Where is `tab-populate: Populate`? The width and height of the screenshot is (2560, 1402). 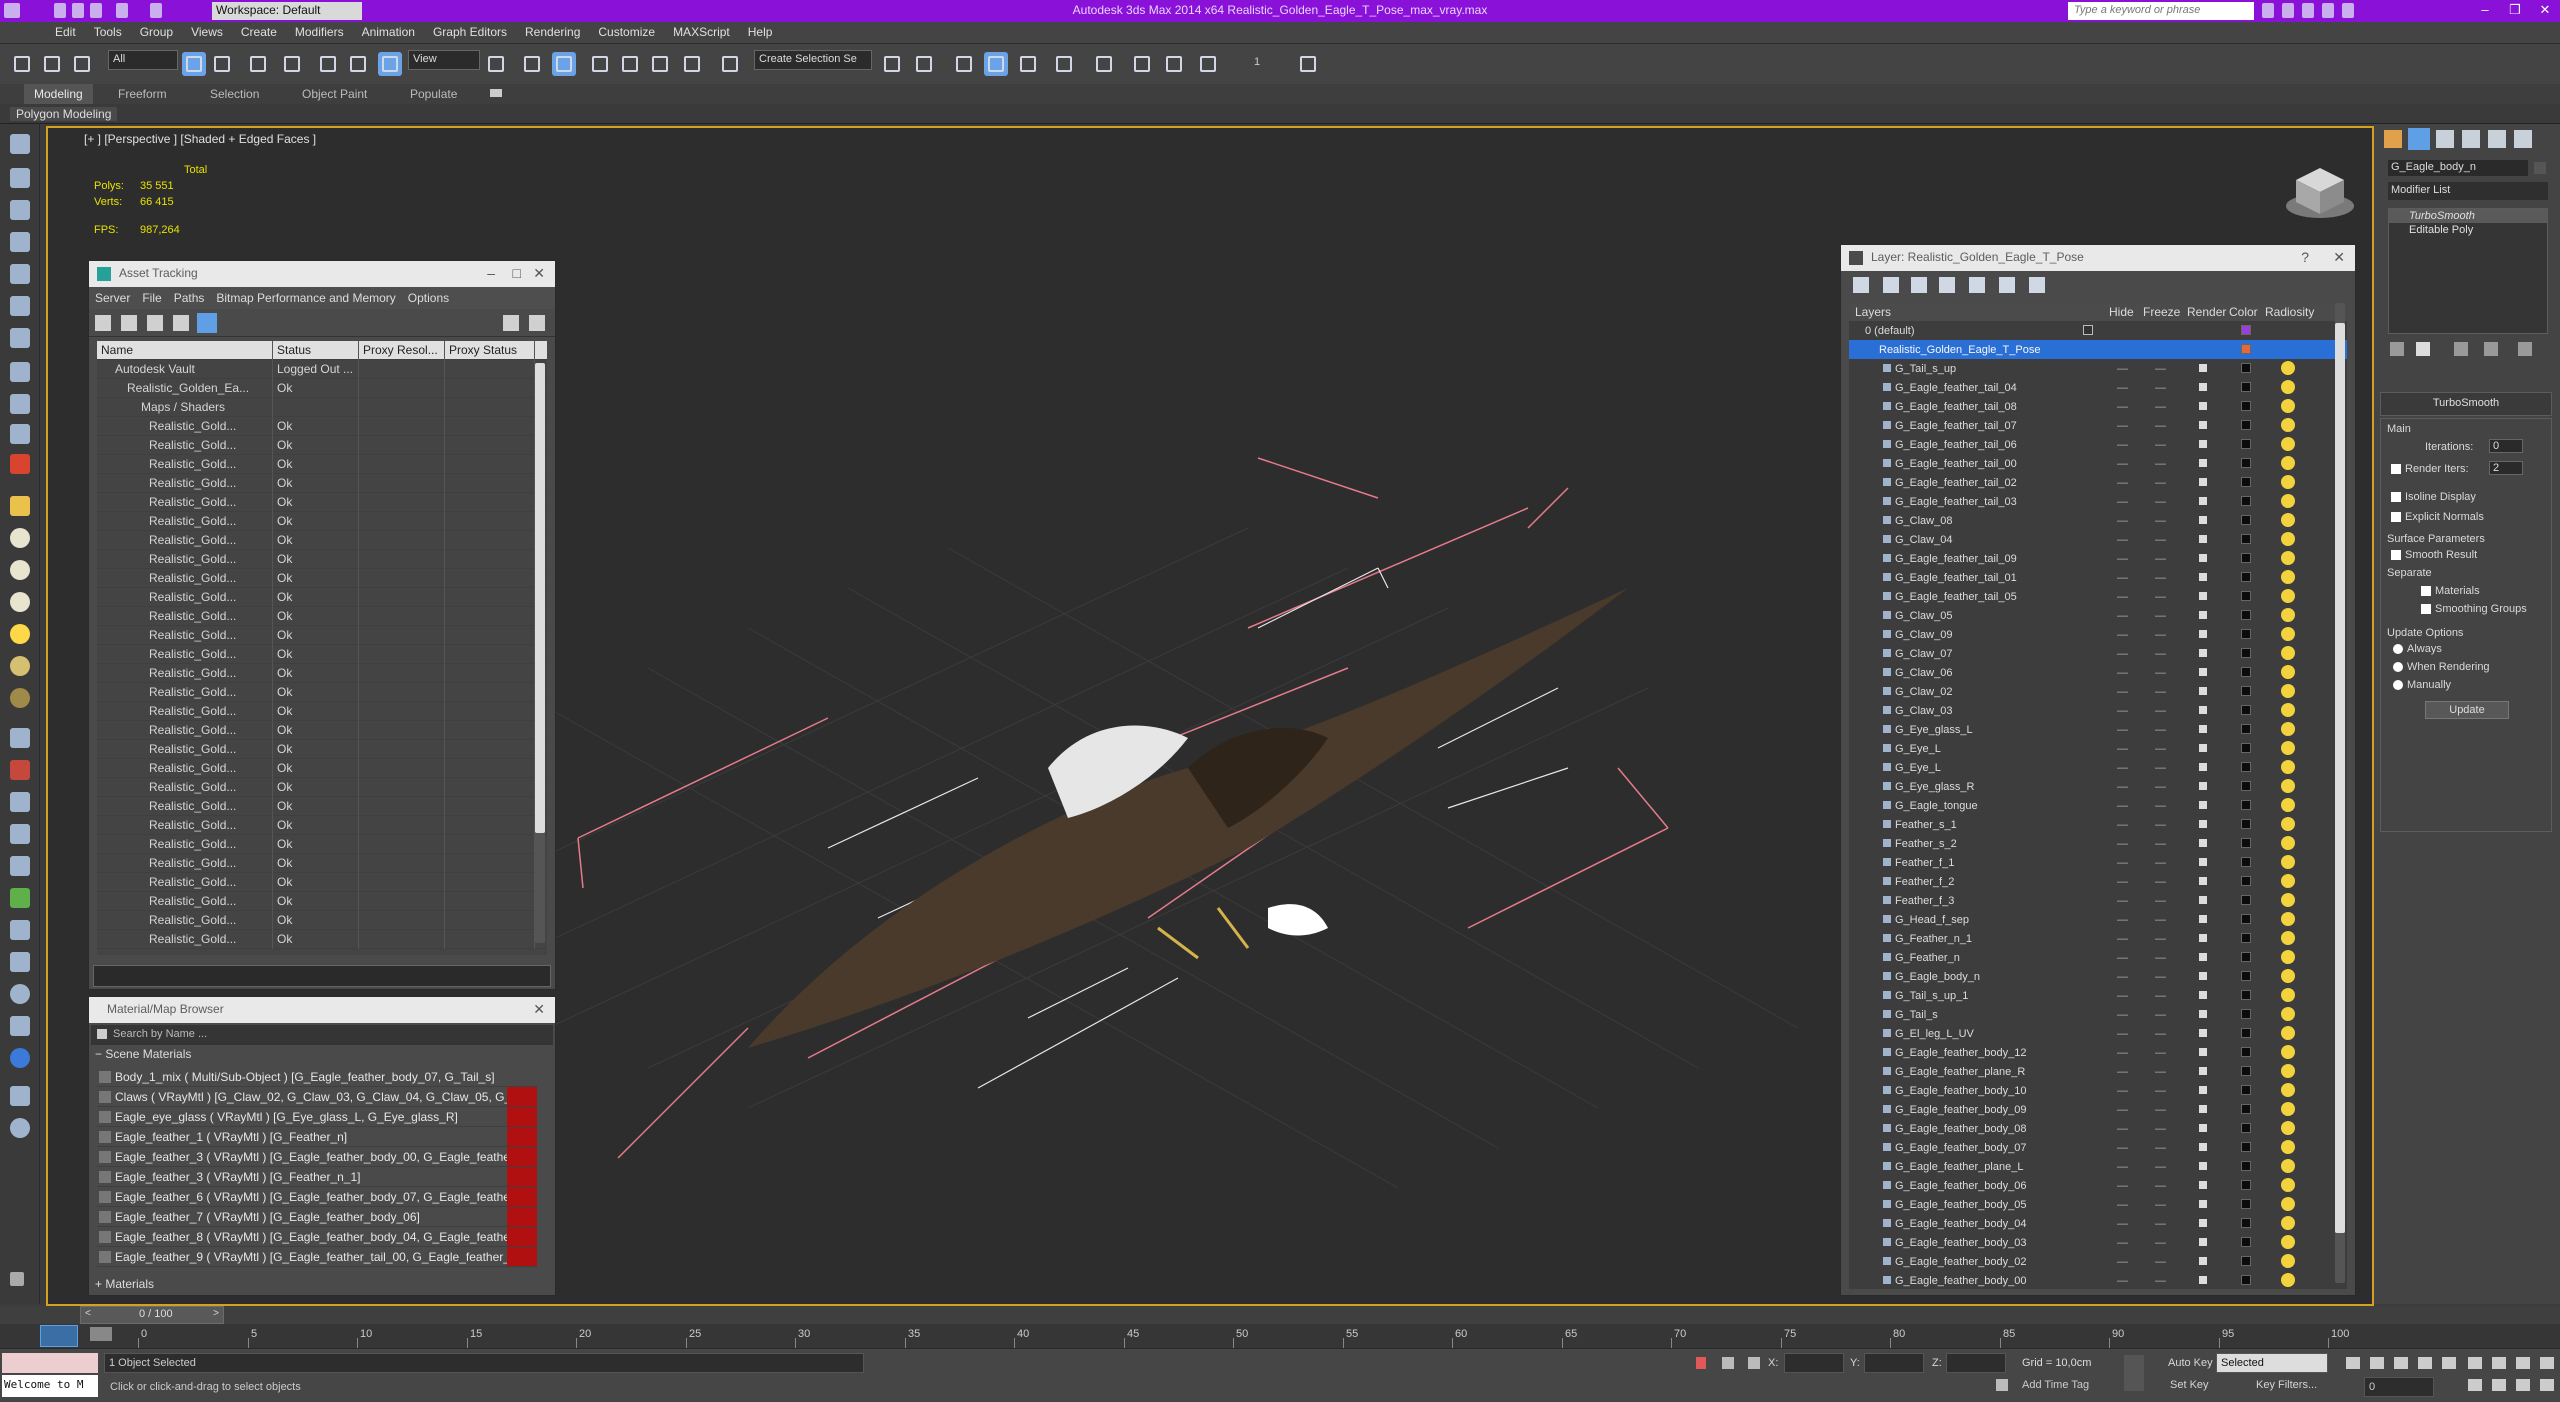
tab-populate: Populate is located at coordinates (433, 94).